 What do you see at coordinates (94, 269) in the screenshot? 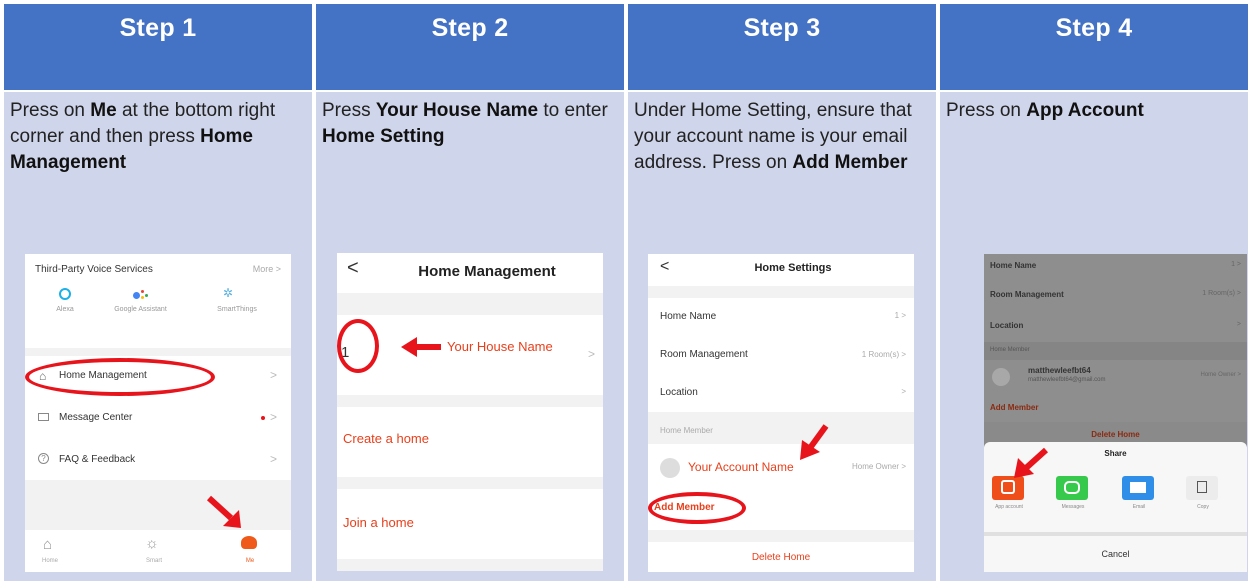
I see `voice-services-title: Third-Party Voice Services` at bounding box center [94, 269].